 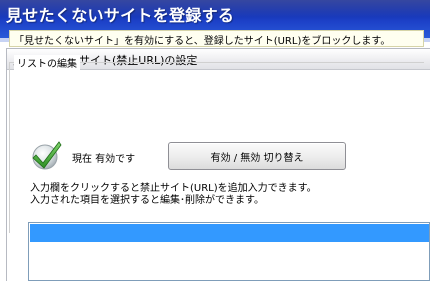 I want to click on list-item-selected, so click(x=229, y=233).